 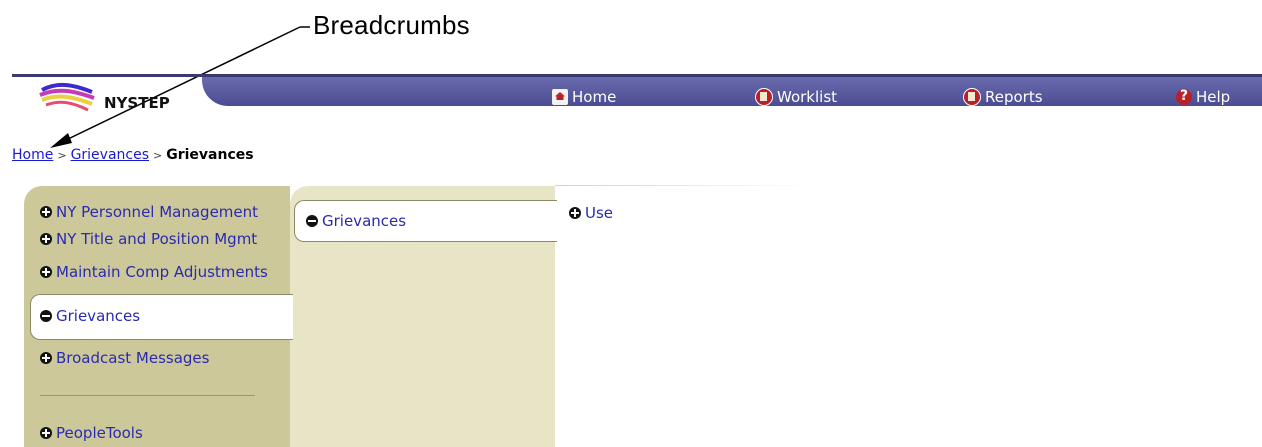 I want to click on submenu-item-use: Use, so click(x=591, y=213).